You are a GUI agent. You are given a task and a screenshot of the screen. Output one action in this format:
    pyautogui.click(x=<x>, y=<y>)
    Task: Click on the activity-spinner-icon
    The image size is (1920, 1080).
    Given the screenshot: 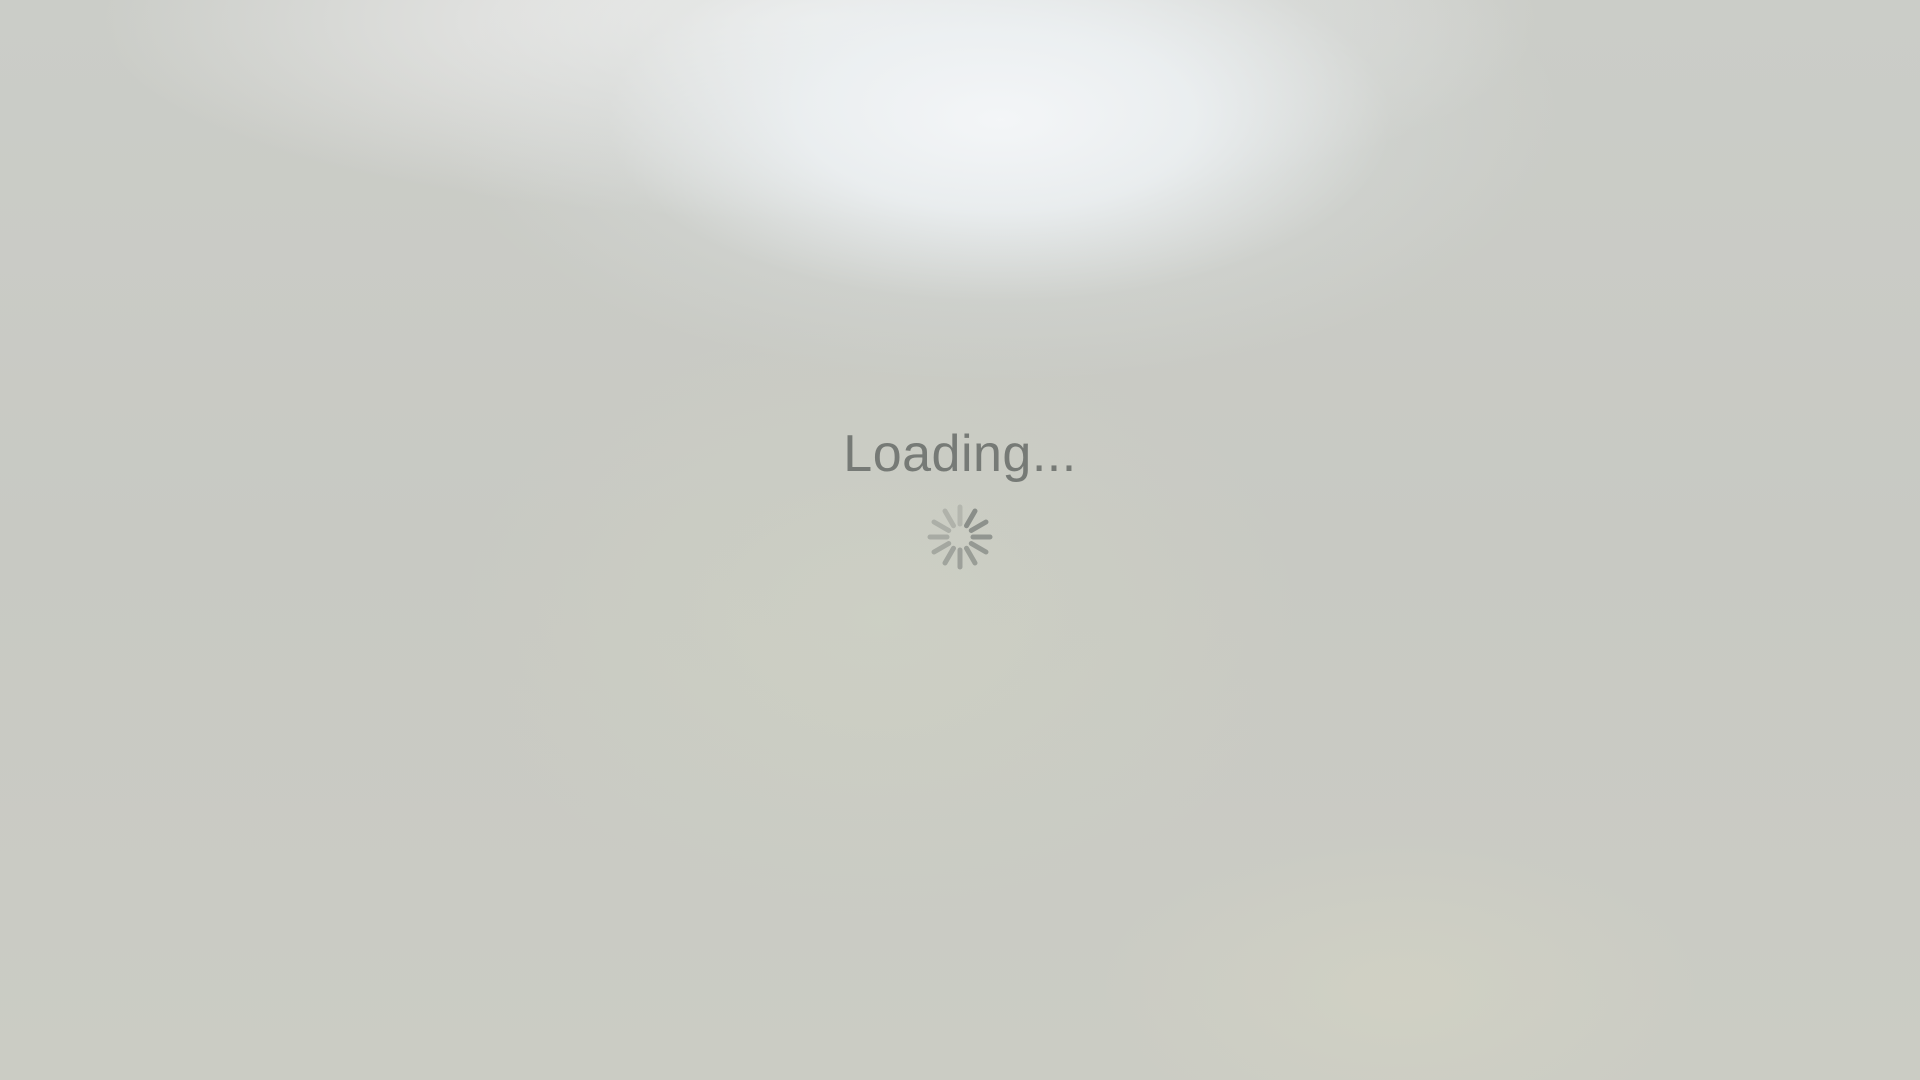 What is the action you would take?
    pyautogui.click(x=960, y=537)
    